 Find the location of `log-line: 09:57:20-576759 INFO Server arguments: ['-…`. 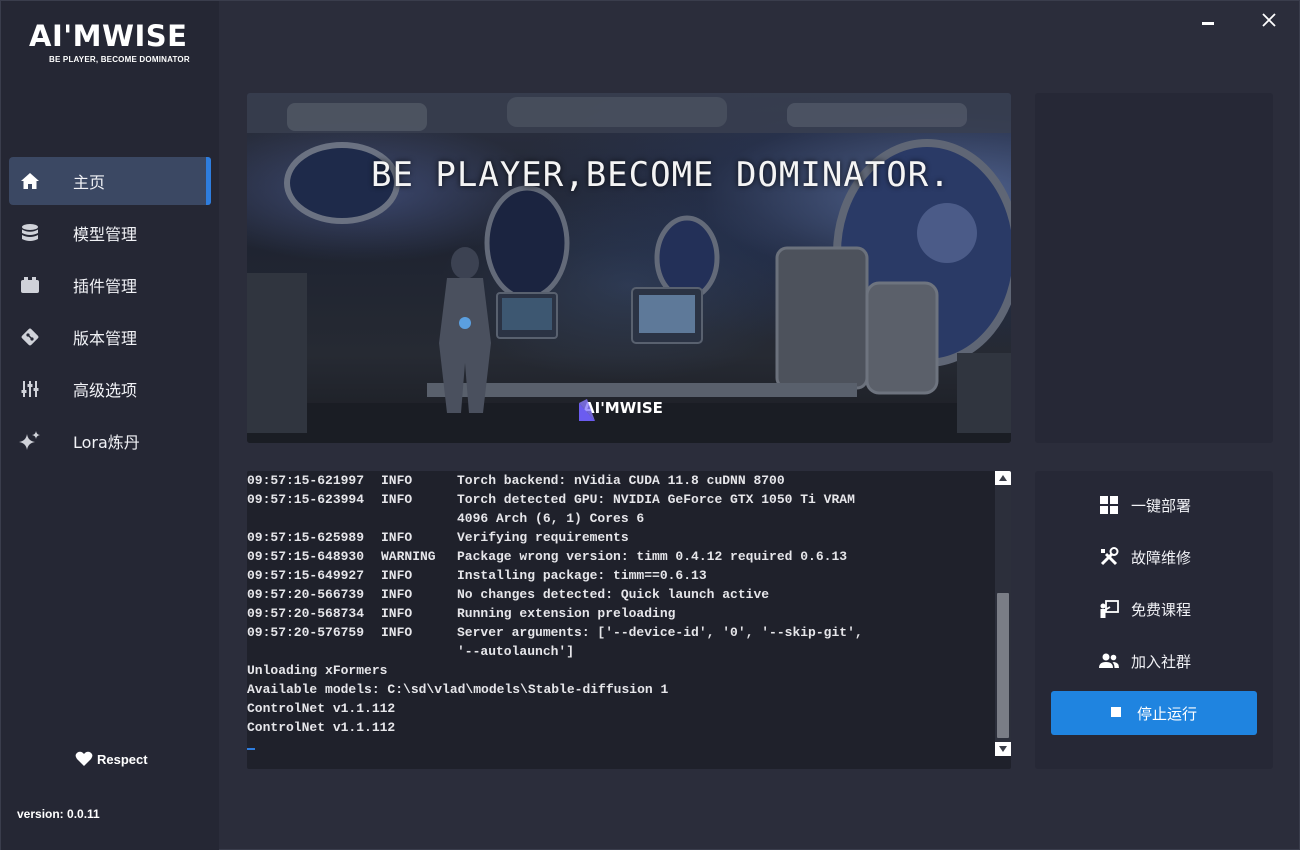

log-line: 09:57:20-576759 INFO Server arguments: ['-… is located at coordinates (619, 632).